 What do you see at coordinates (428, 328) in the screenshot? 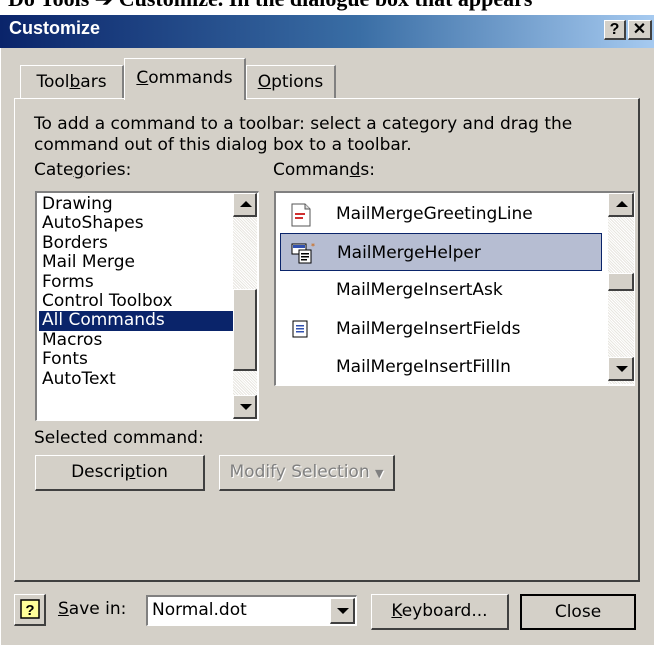
I see `command-label: MailMergeInsertFields` at bounding box center [428, 328].